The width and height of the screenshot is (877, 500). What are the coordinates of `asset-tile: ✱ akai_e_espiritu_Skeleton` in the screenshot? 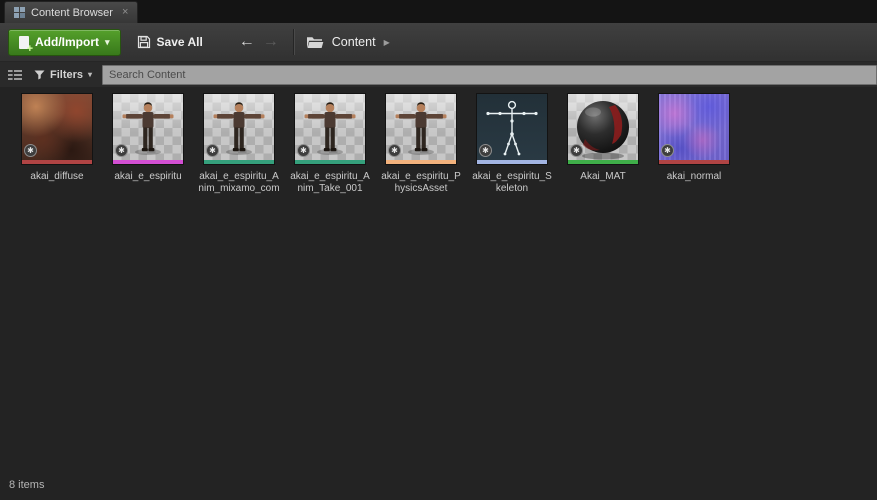 It's located at (512, 143).